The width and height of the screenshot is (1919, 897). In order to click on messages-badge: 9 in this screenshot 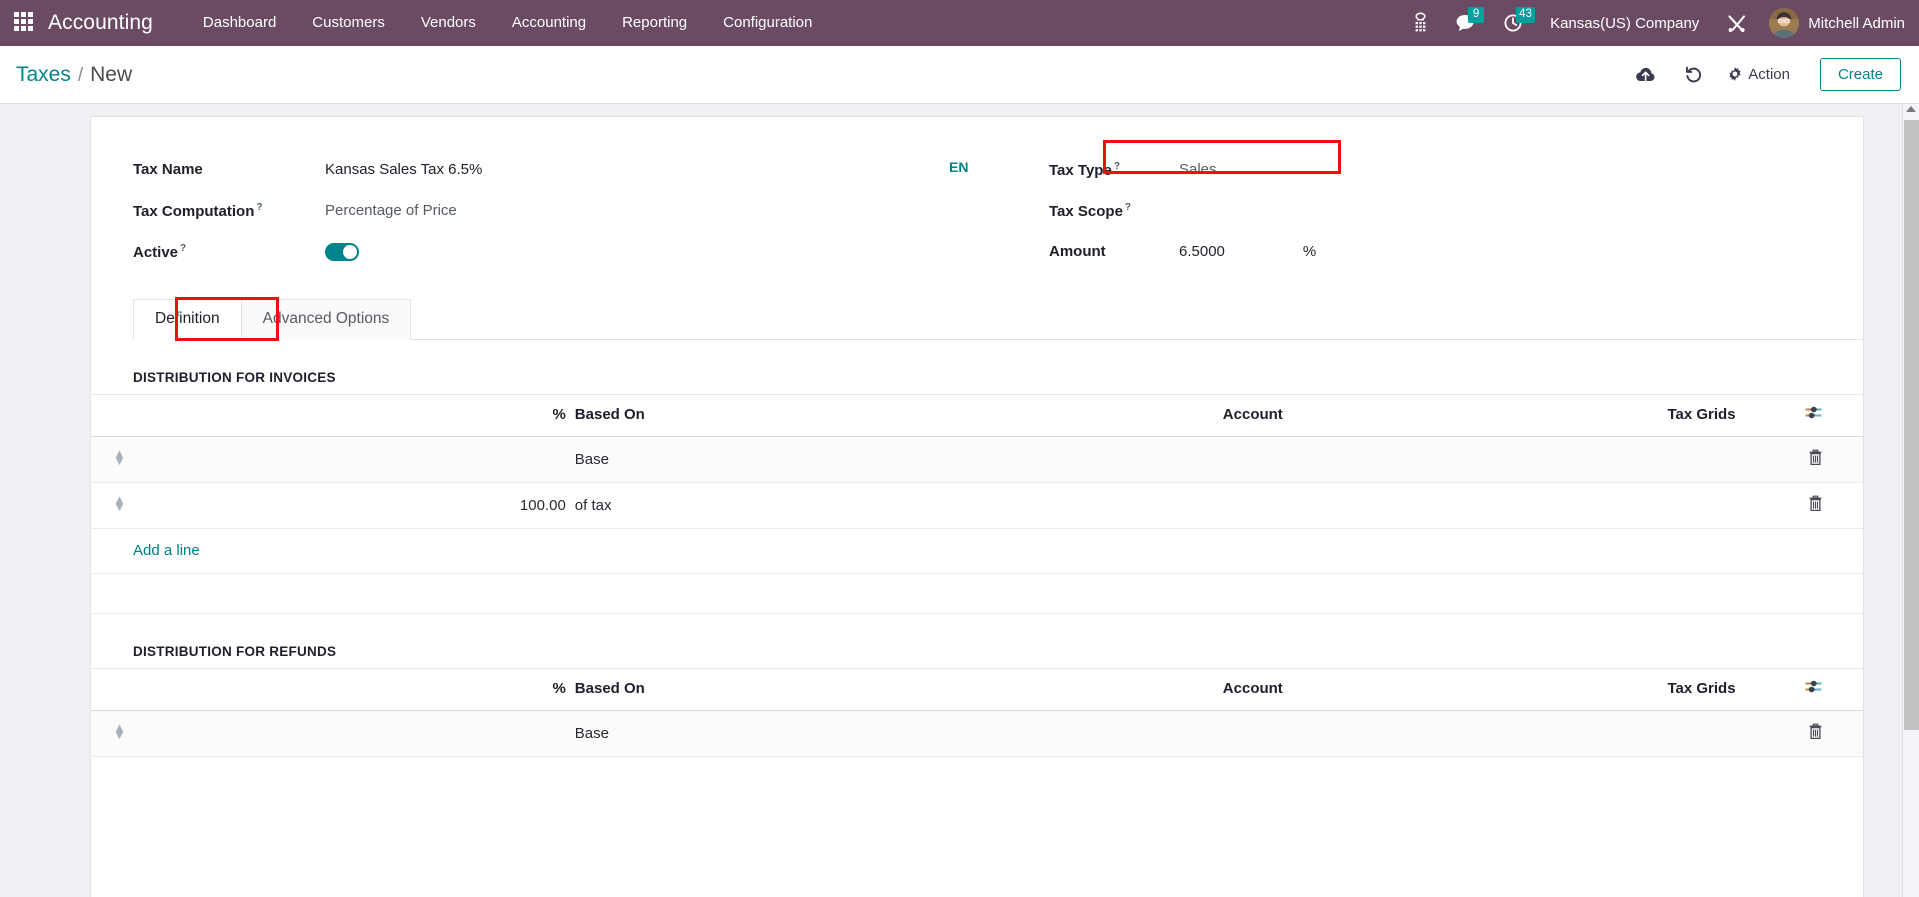, I will do `click(1476, 15)`.